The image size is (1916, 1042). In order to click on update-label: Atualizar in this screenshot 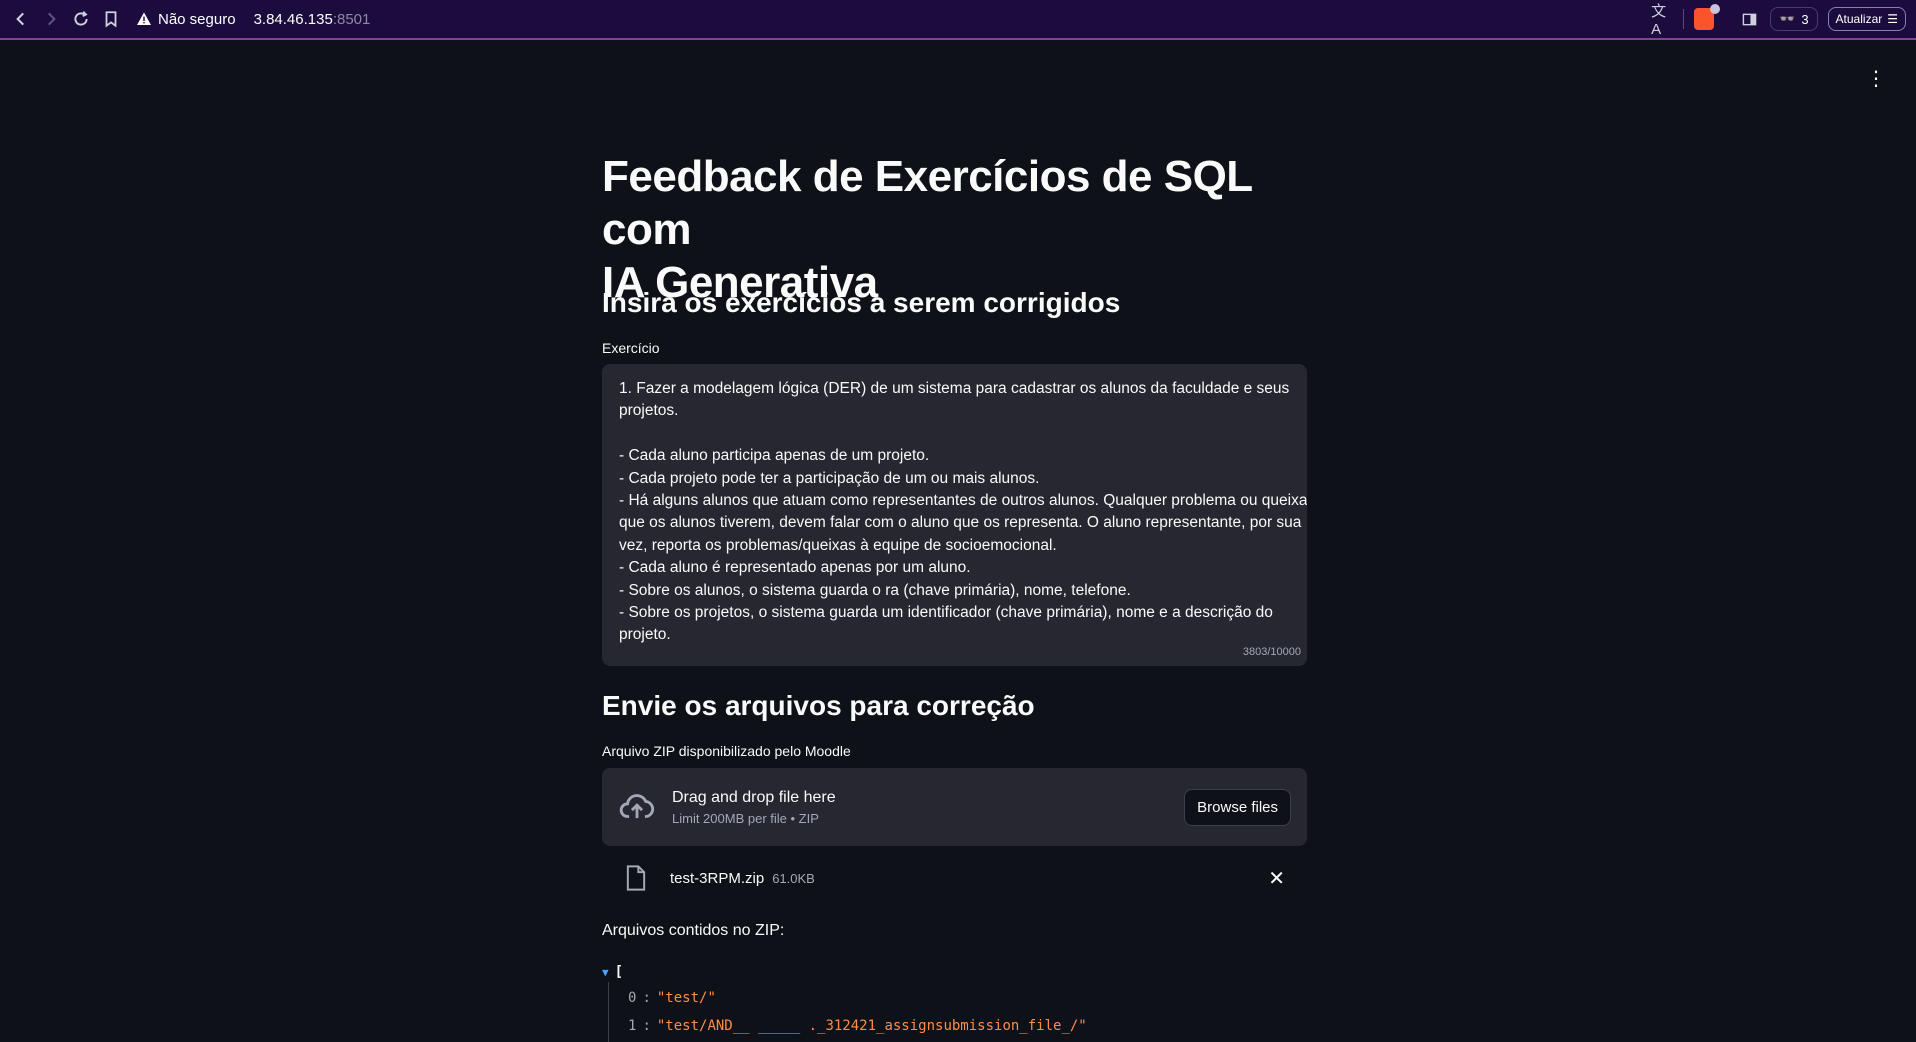, I will do `click(1859, 19)`.